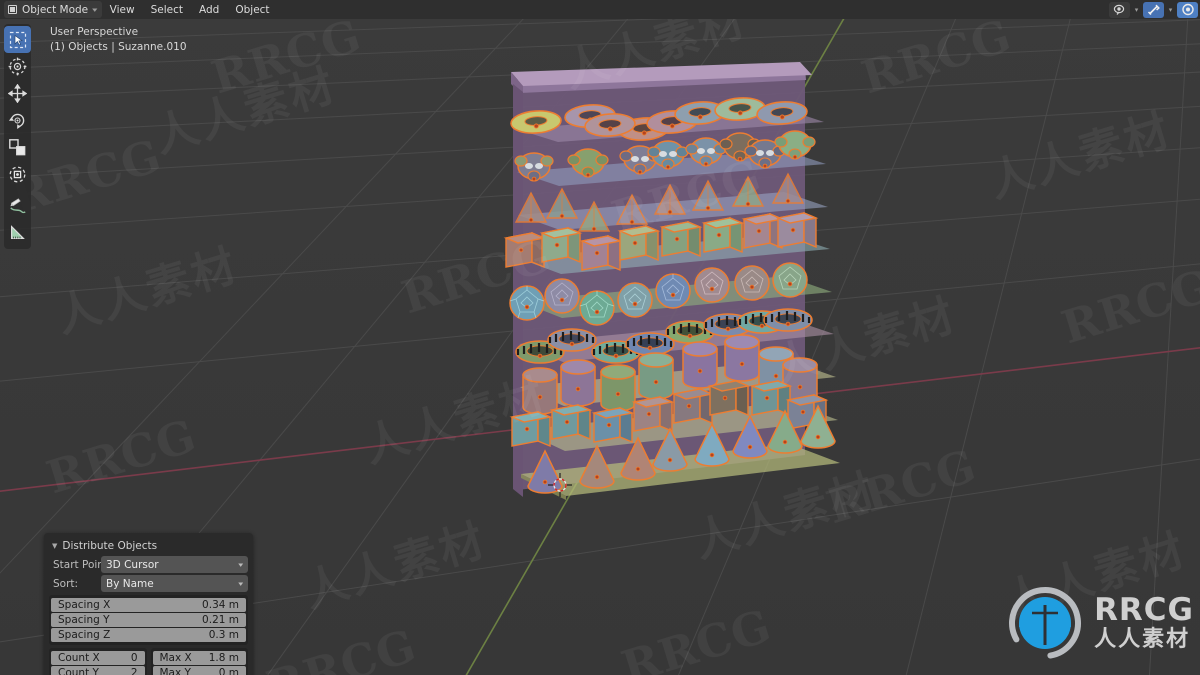 This screenshot has width=1200, height=675. I want to click on max-x-label: Max X, so click(175, 658).